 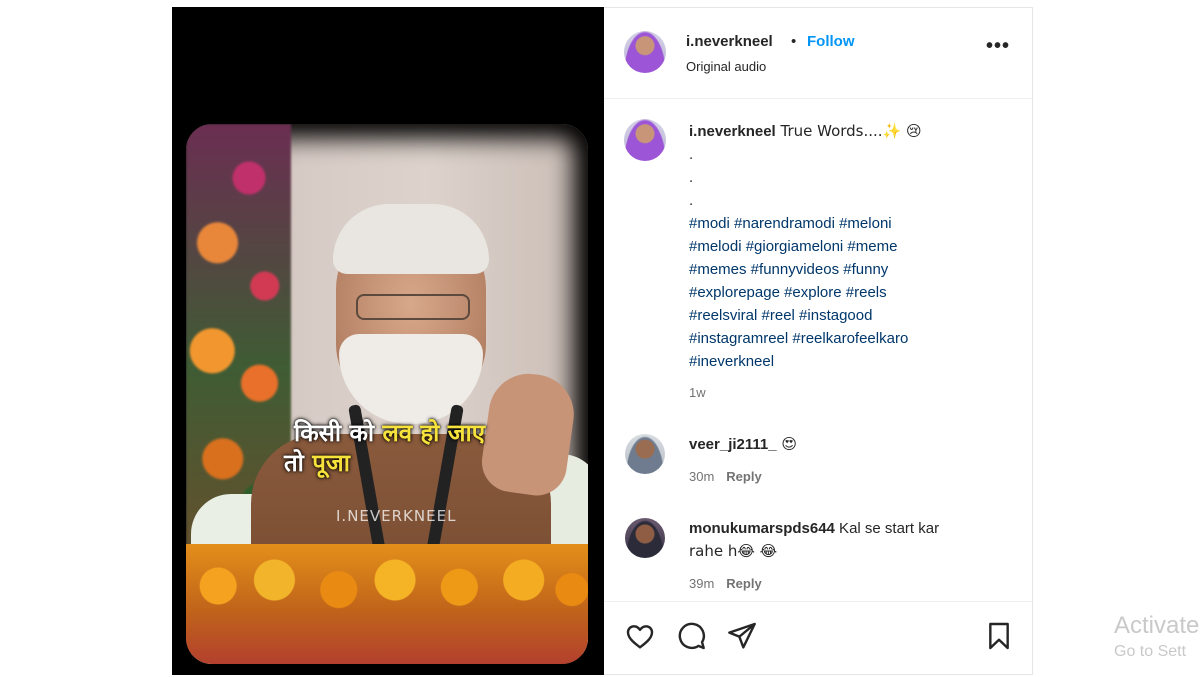 I want to click on follow-button: Follow, so click(x=831, y=41).